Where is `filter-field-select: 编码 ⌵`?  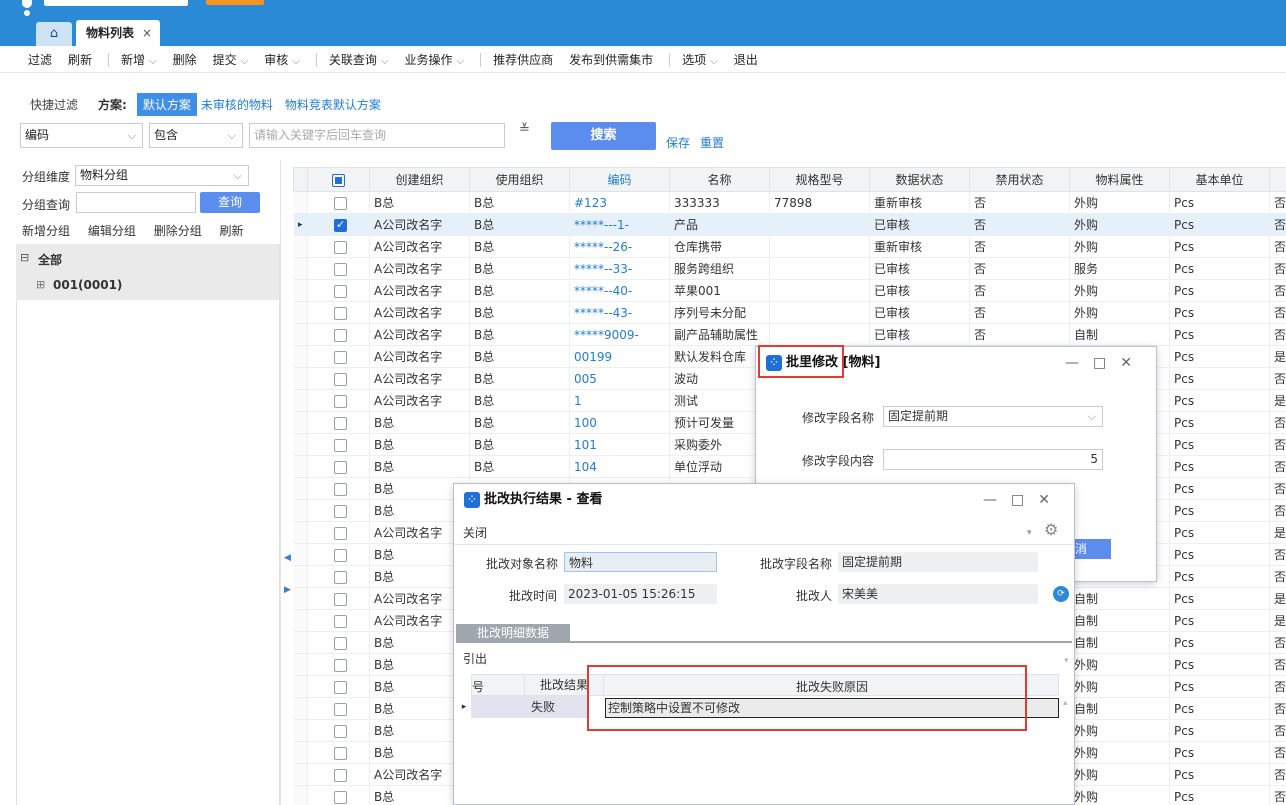
filter-field-select: 编码 ⌵ is located at coordinates (81, 135).